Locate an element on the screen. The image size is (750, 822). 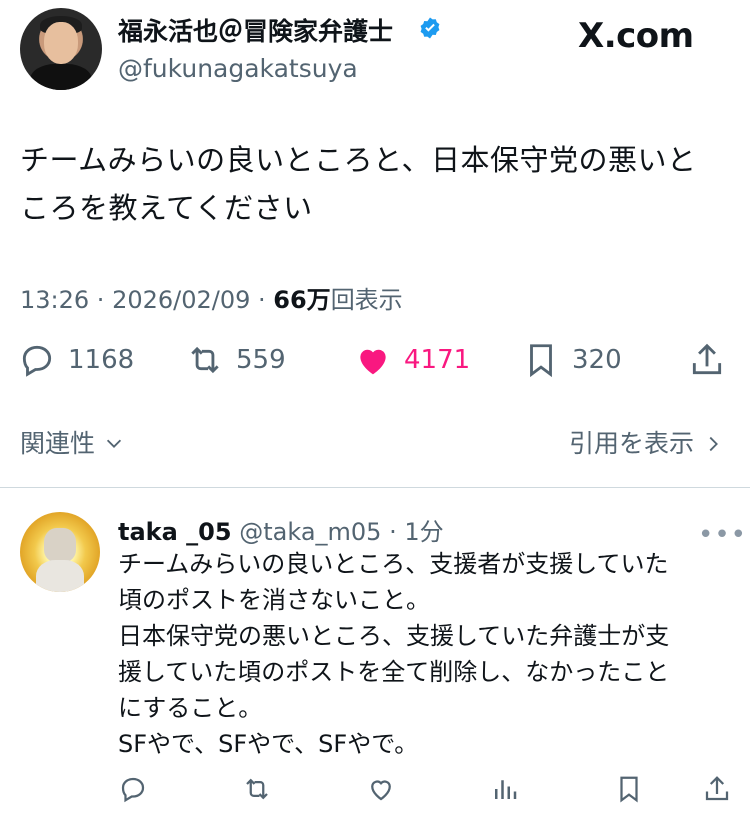
chevron-right-icon is located at coordinates (713, 444).